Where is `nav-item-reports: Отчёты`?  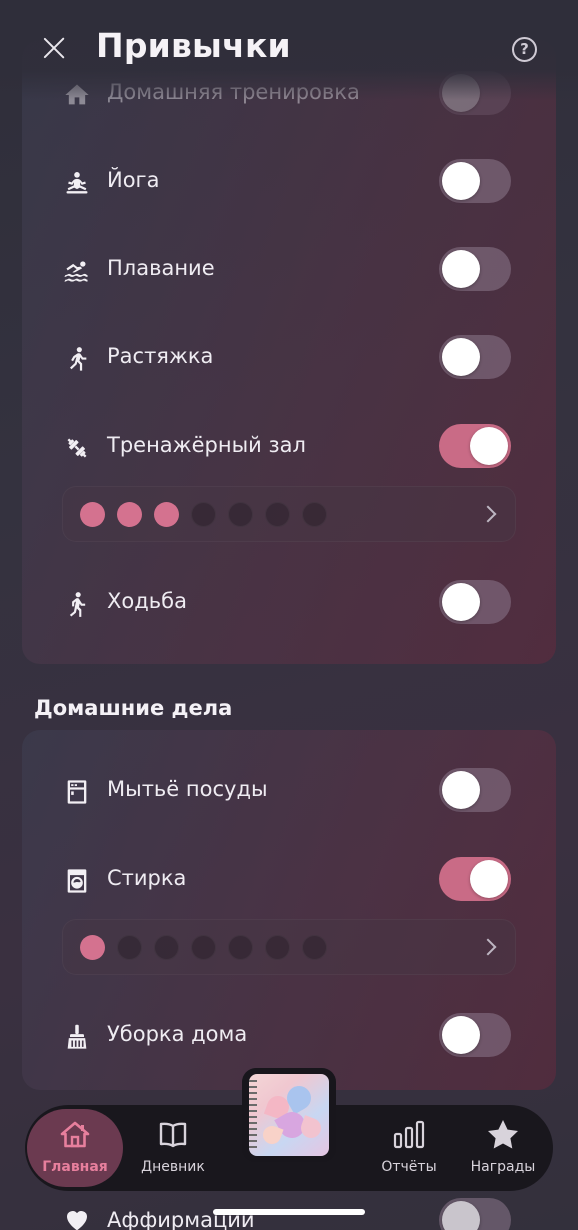 nav-item-reports: Отчёты is located at coordinates (409, 1148).